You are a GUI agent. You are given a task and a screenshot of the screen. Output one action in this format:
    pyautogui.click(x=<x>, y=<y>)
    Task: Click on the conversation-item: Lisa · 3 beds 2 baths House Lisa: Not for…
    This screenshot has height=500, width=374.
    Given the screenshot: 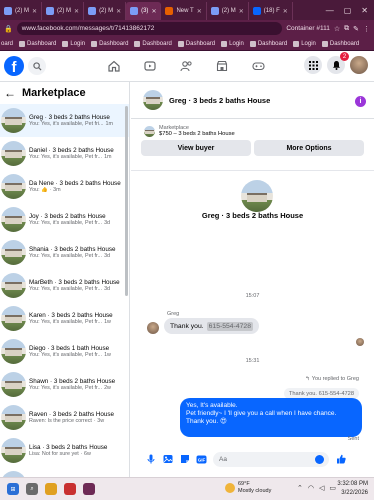 What is the action you would take?
    pyautogui.click(x=64, y=450)
    